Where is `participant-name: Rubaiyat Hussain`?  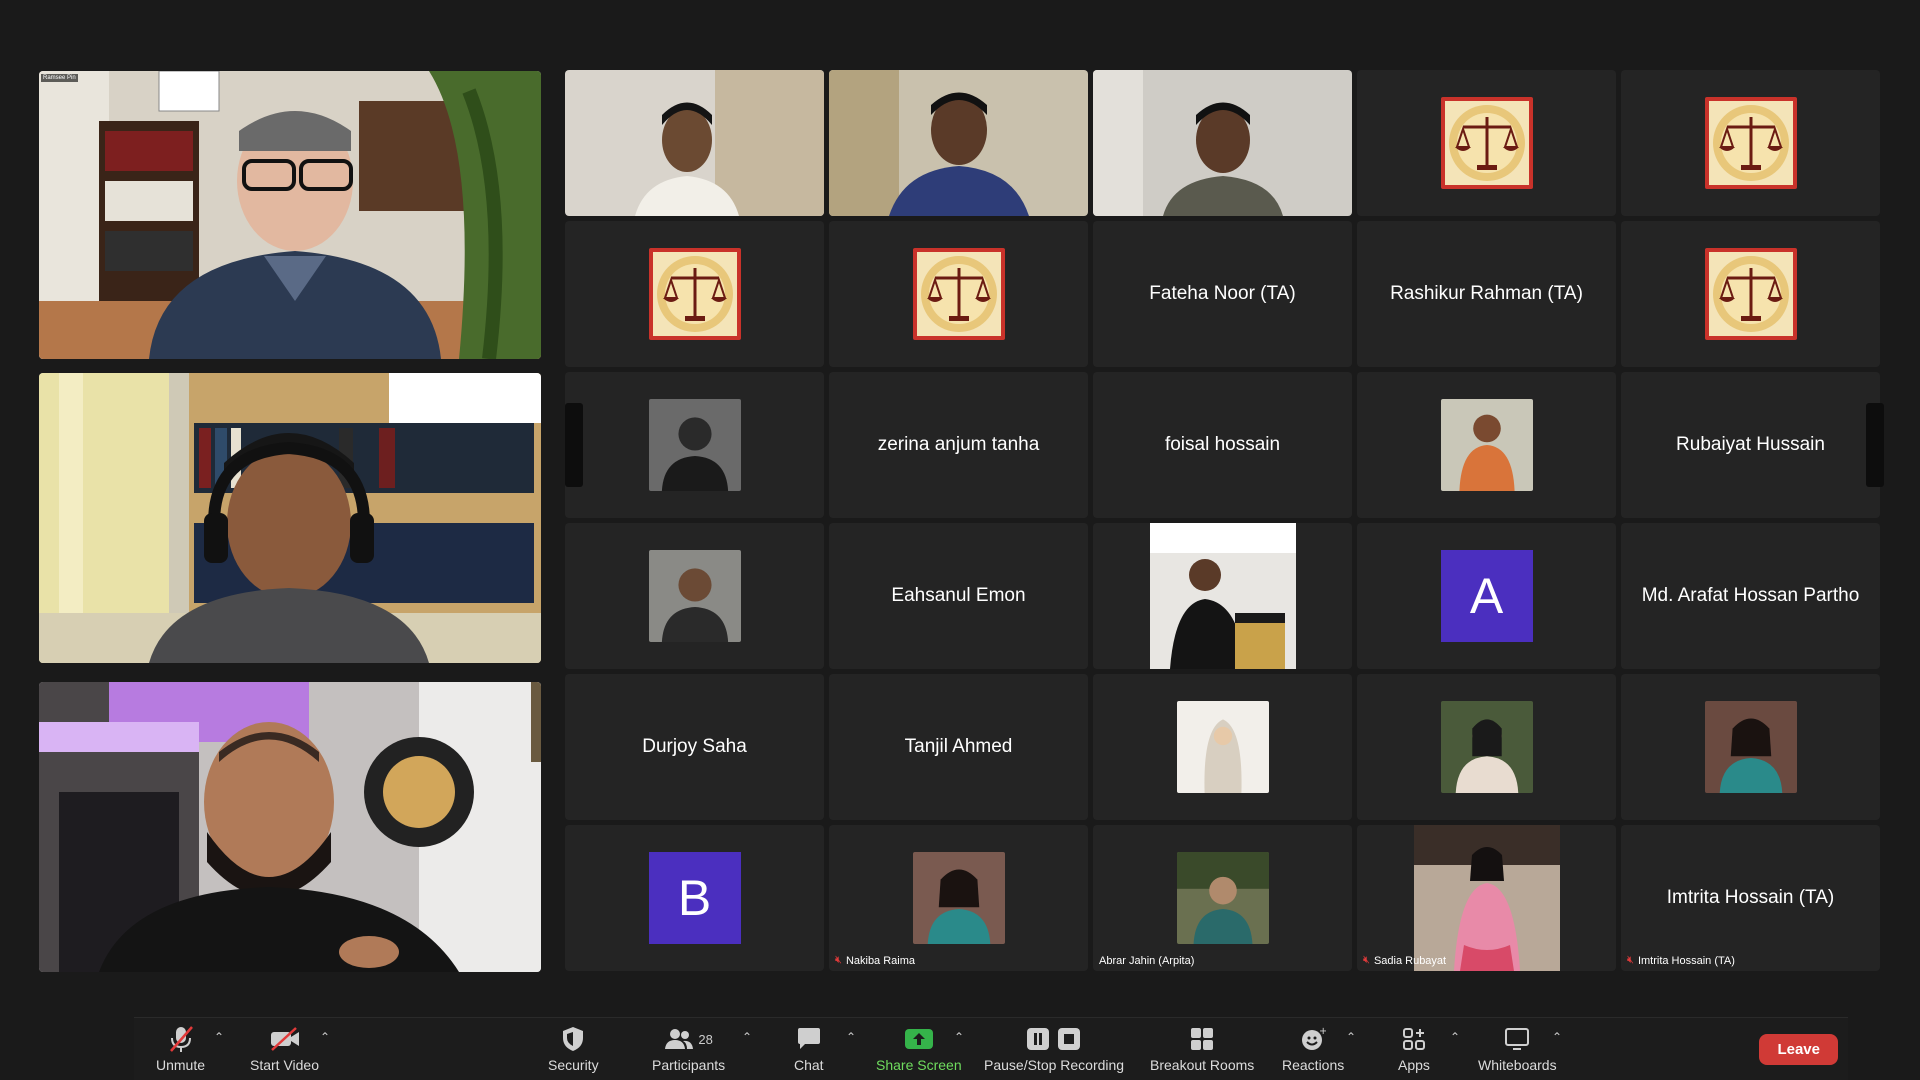
participant-name: Rubaiyat Hussain is located at coordinates (1750, 444).